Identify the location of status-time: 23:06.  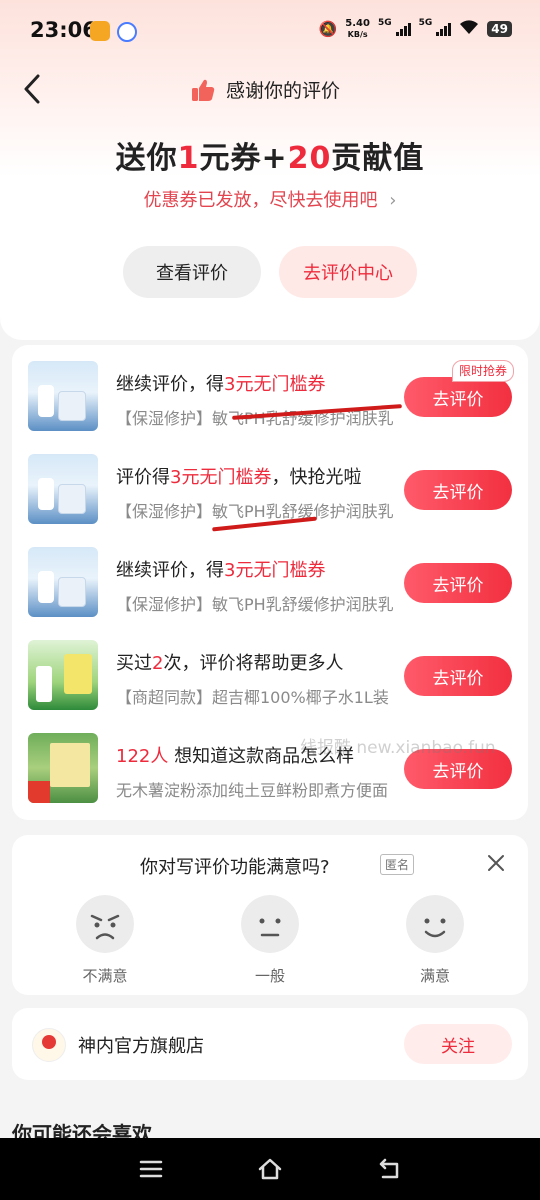
(63, 30).